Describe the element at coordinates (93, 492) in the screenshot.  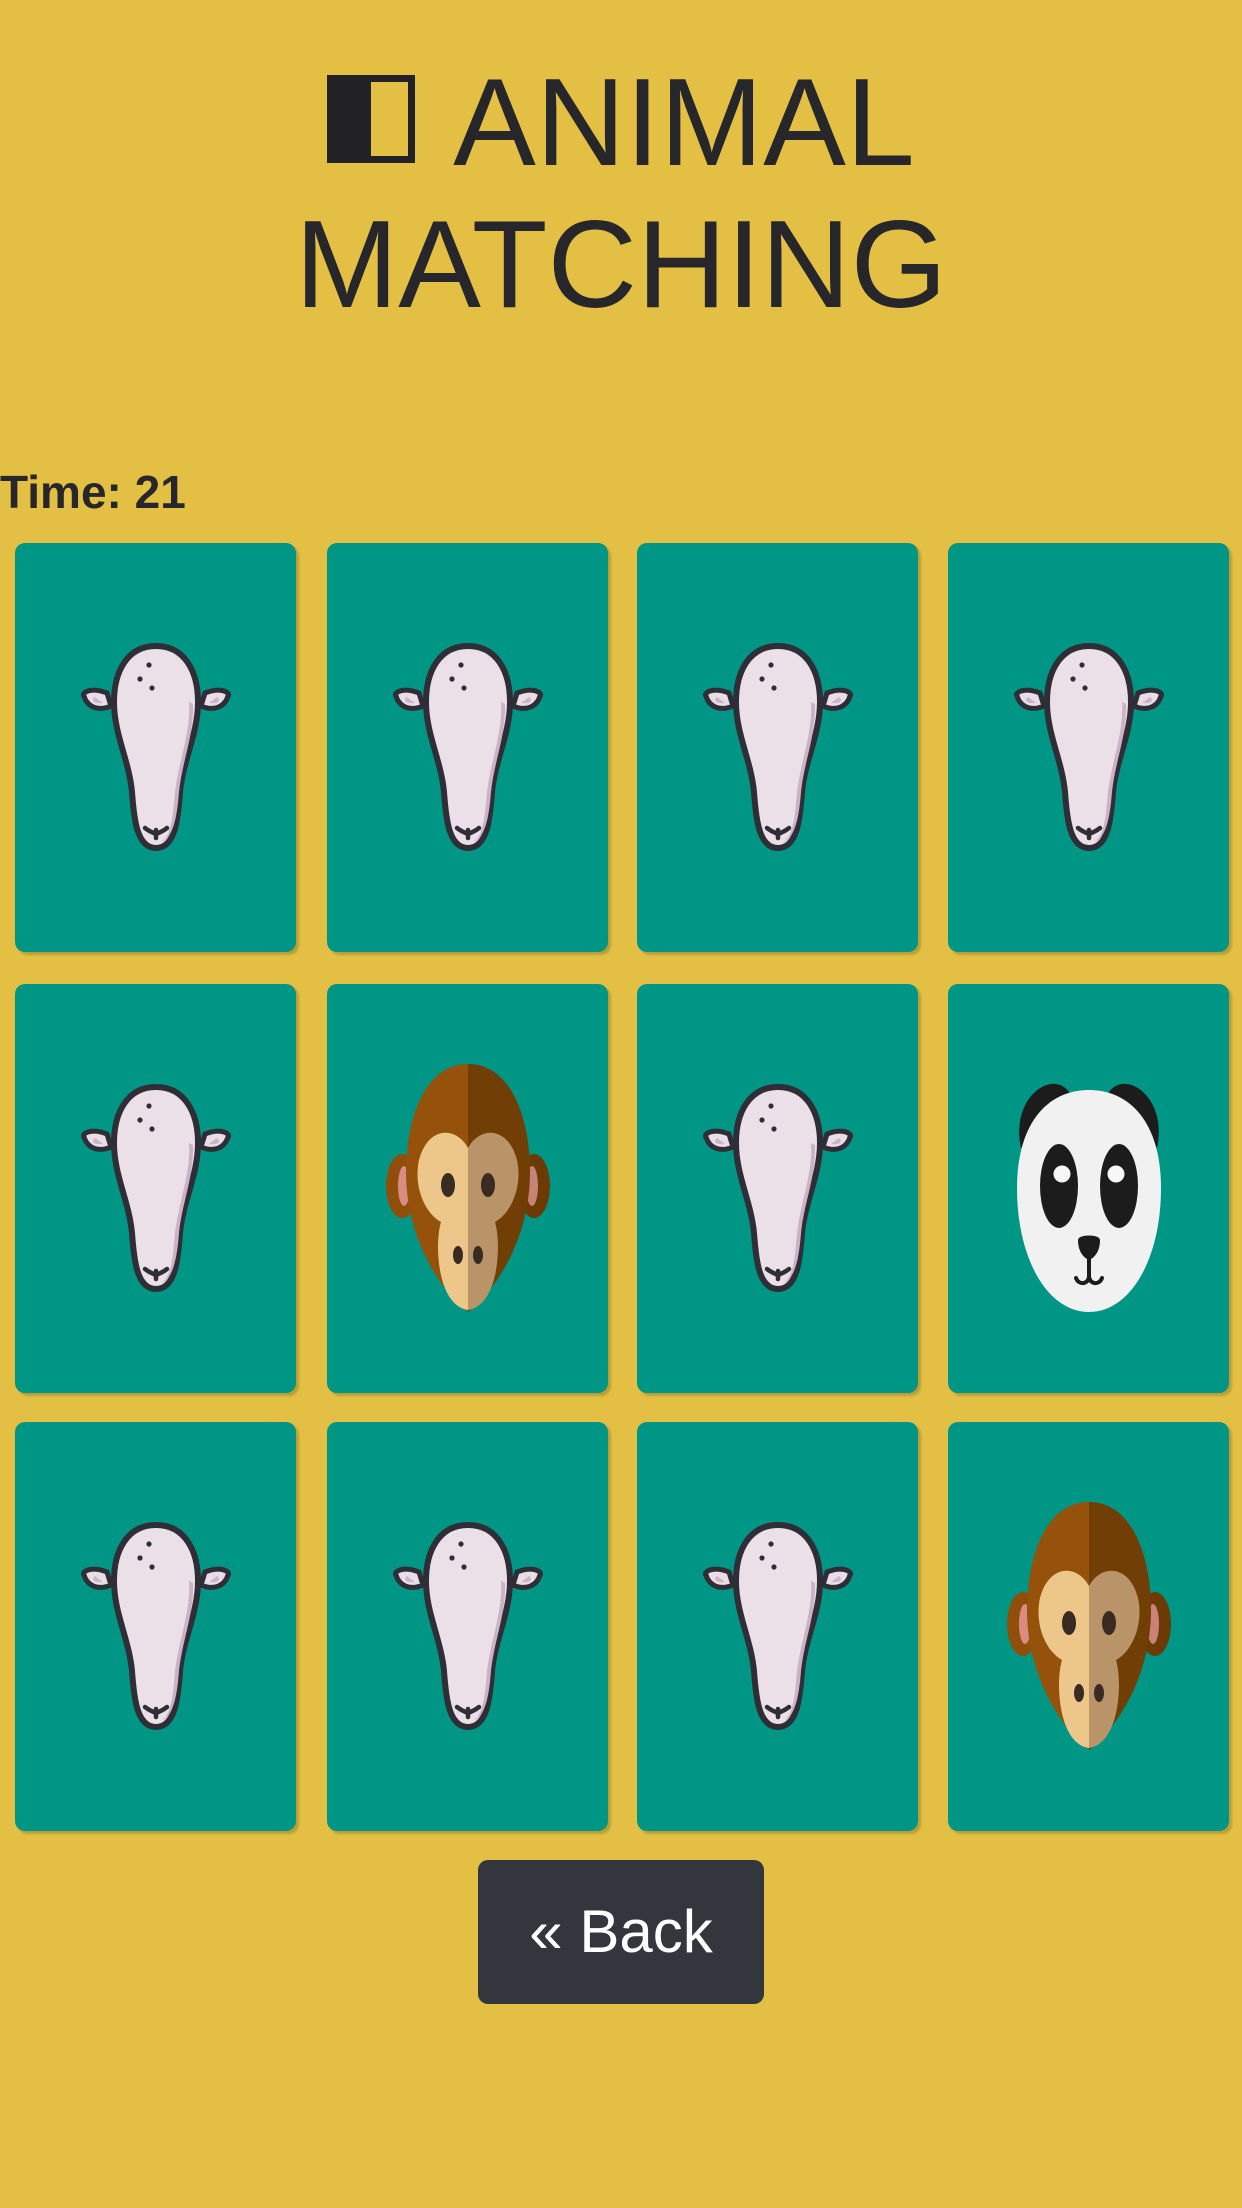
I see `timer-display: Time: 21` at that location.